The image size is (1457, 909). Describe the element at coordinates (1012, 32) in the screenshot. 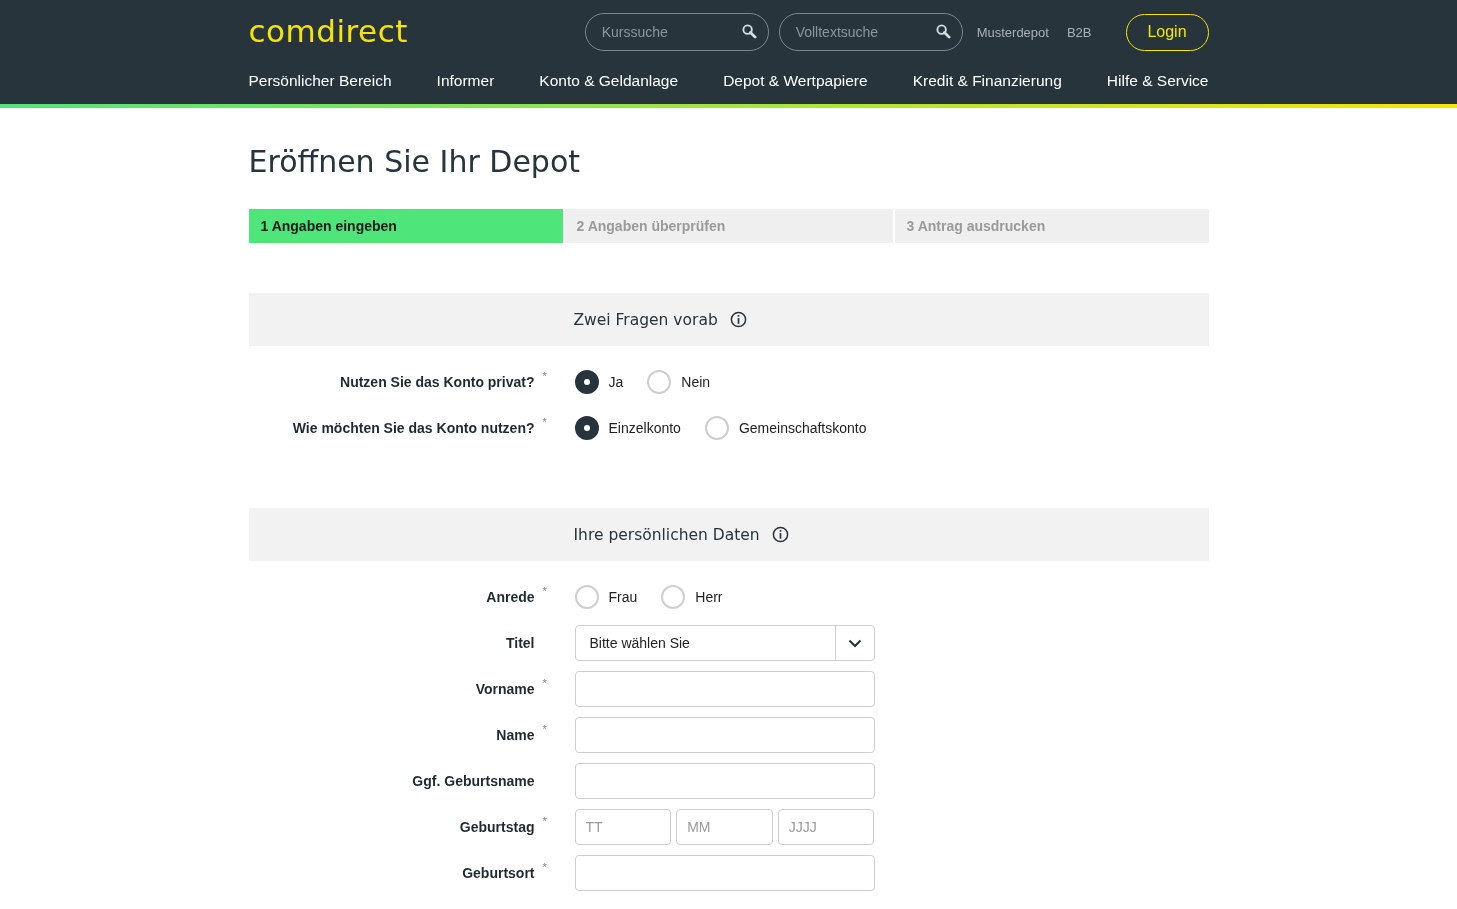

I see `header-link: Musterdepot` at that location.